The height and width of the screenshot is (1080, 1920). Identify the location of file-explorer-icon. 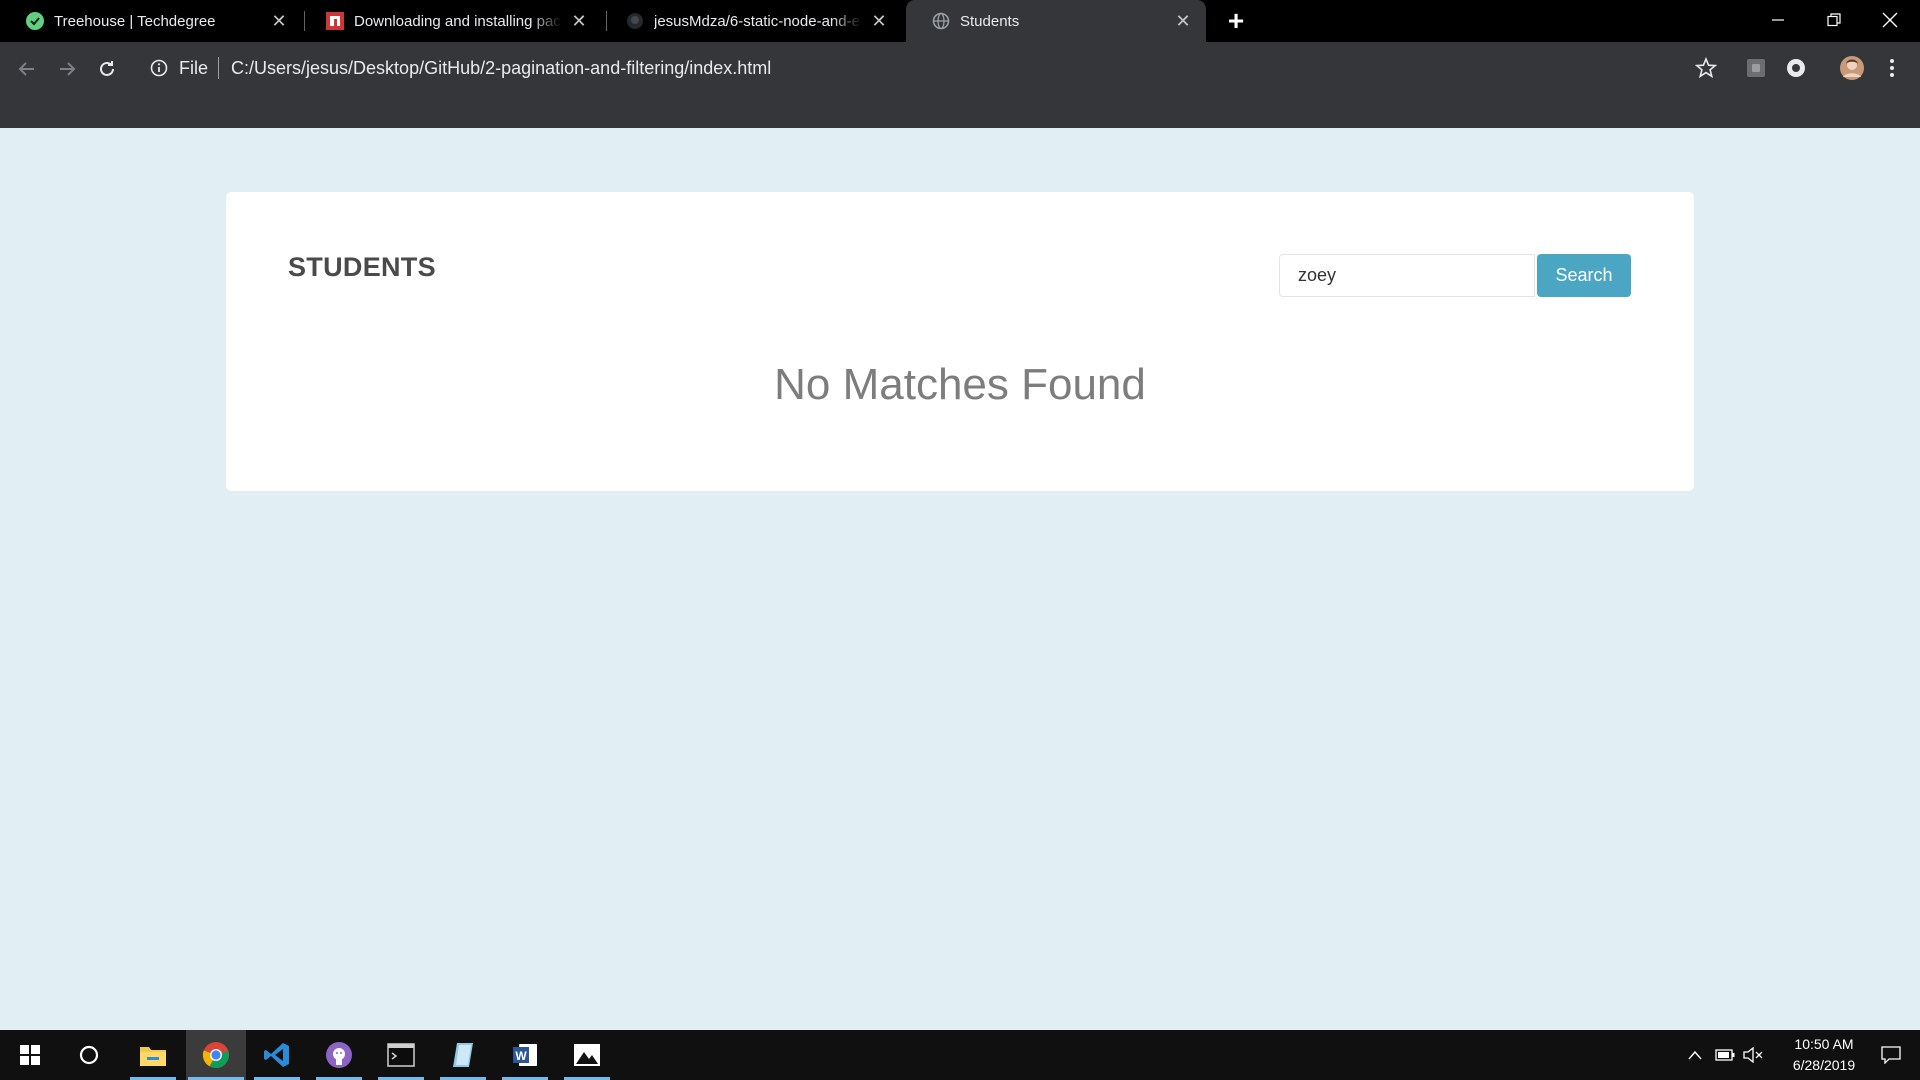
(153, 1056).